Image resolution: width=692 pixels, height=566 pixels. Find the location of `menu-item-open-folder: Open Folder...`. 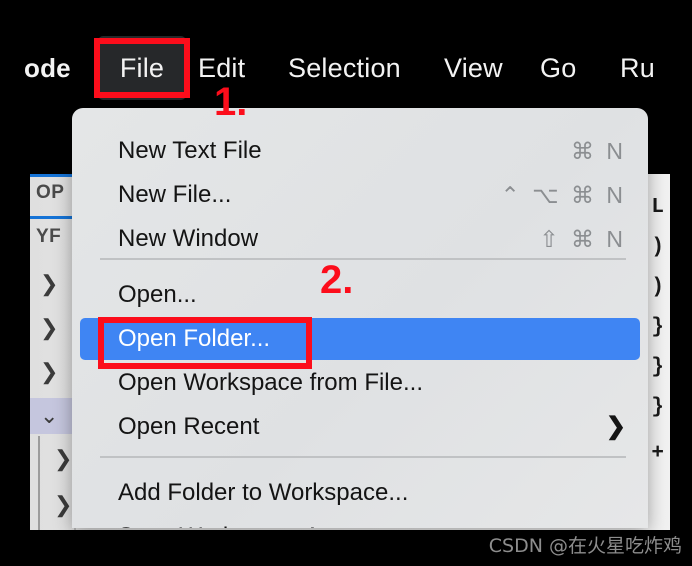

menu-item-open-folder: Open Folder... is located at coordinates (360, 339).